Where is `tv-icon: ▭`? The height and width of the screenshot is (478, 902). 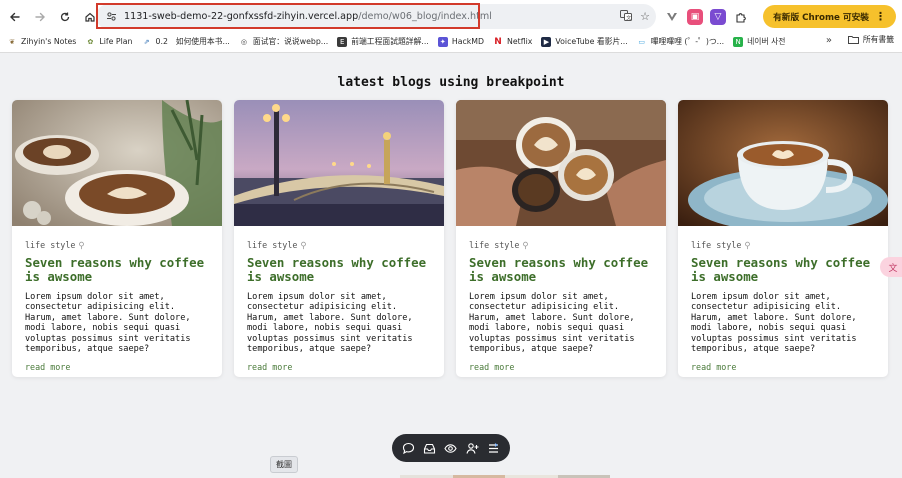 tv-icon: ▭ is located at coordinates (642, 41).